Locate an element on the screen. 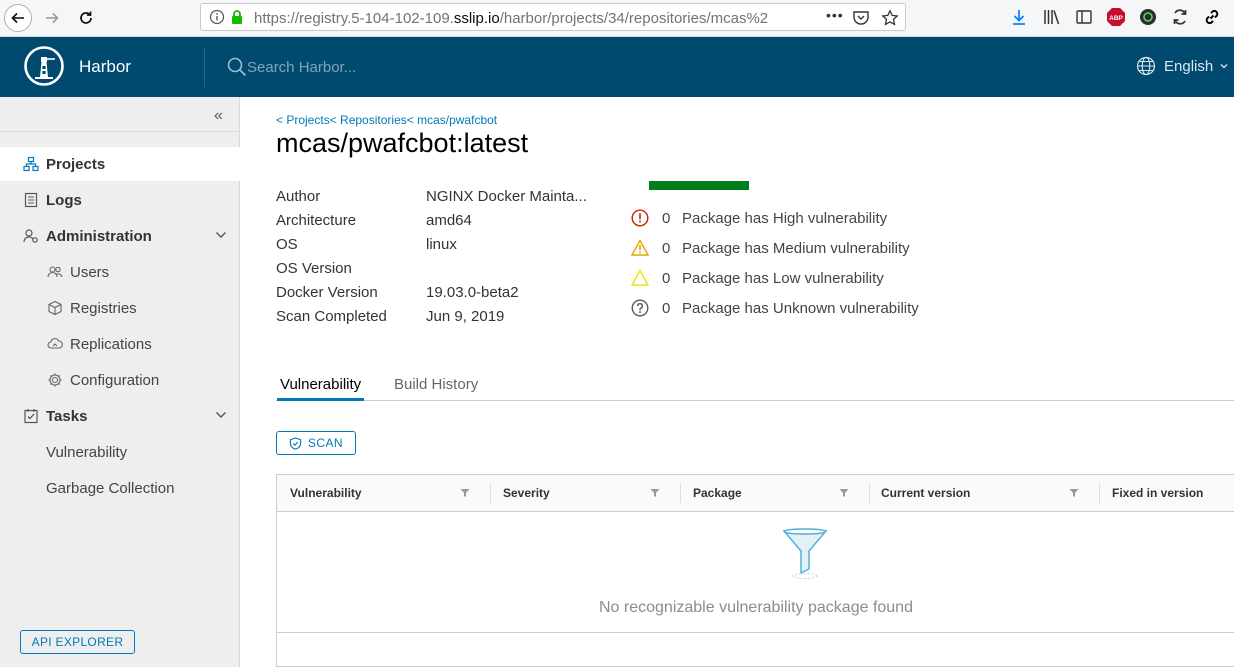  sidebar-item-label: Replications is located at coordinates (111, 344).